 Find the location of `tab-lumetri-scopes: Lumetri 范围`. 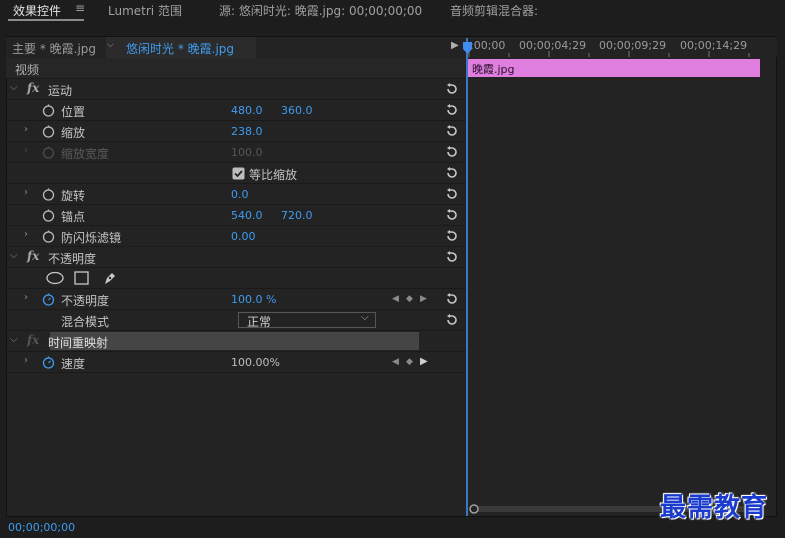

tab-lumetri-scopes: Lumetri 范围 is located at coordinates (145, 10).